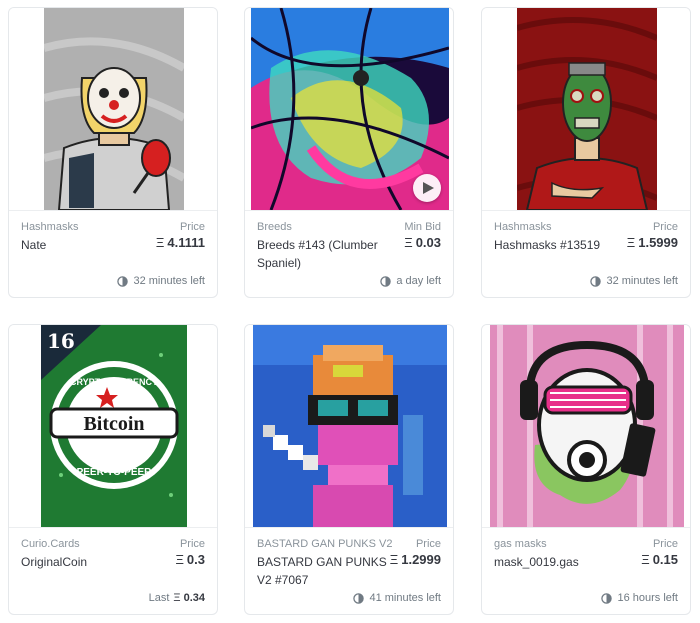 This screenshot has height=623, width=700. Describe the element at coordinates (86, 562) in the screenshot. I see `nft-title: OriginalCoin` at that location.